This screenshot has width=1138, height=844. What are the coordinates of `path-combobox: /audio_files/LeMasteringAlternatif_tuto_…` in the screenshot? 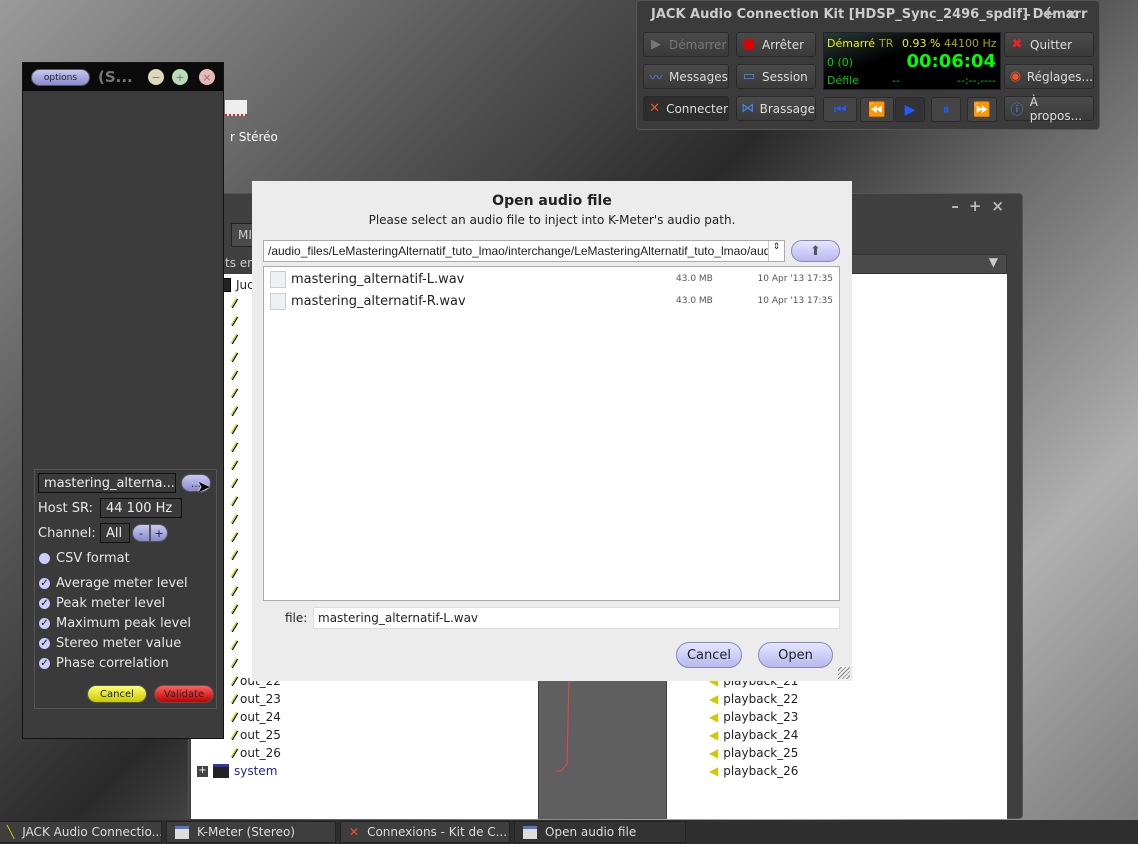 It's located at (524, 251).